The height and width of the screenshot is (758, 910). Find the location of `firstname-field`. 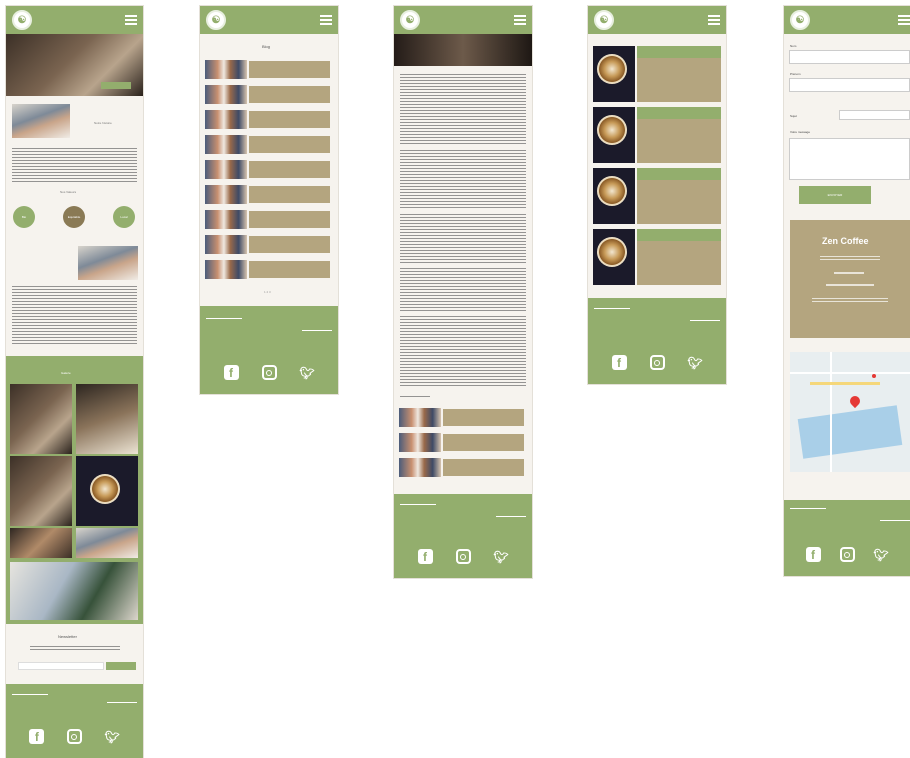

firstname-field is located at coordinates (849, 85).